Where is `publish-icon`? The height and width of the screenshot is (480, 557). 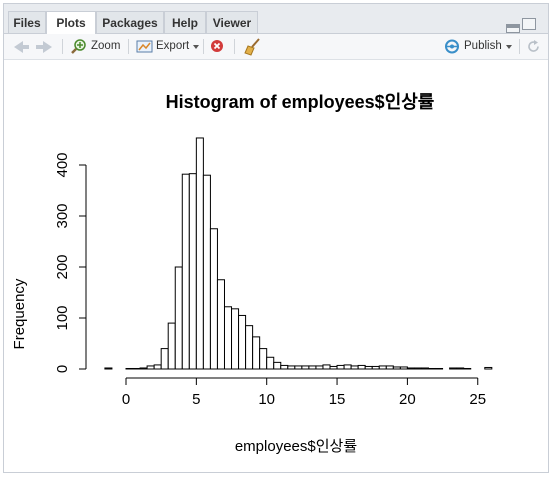 publish-icon is located at coordinates (452, 46).